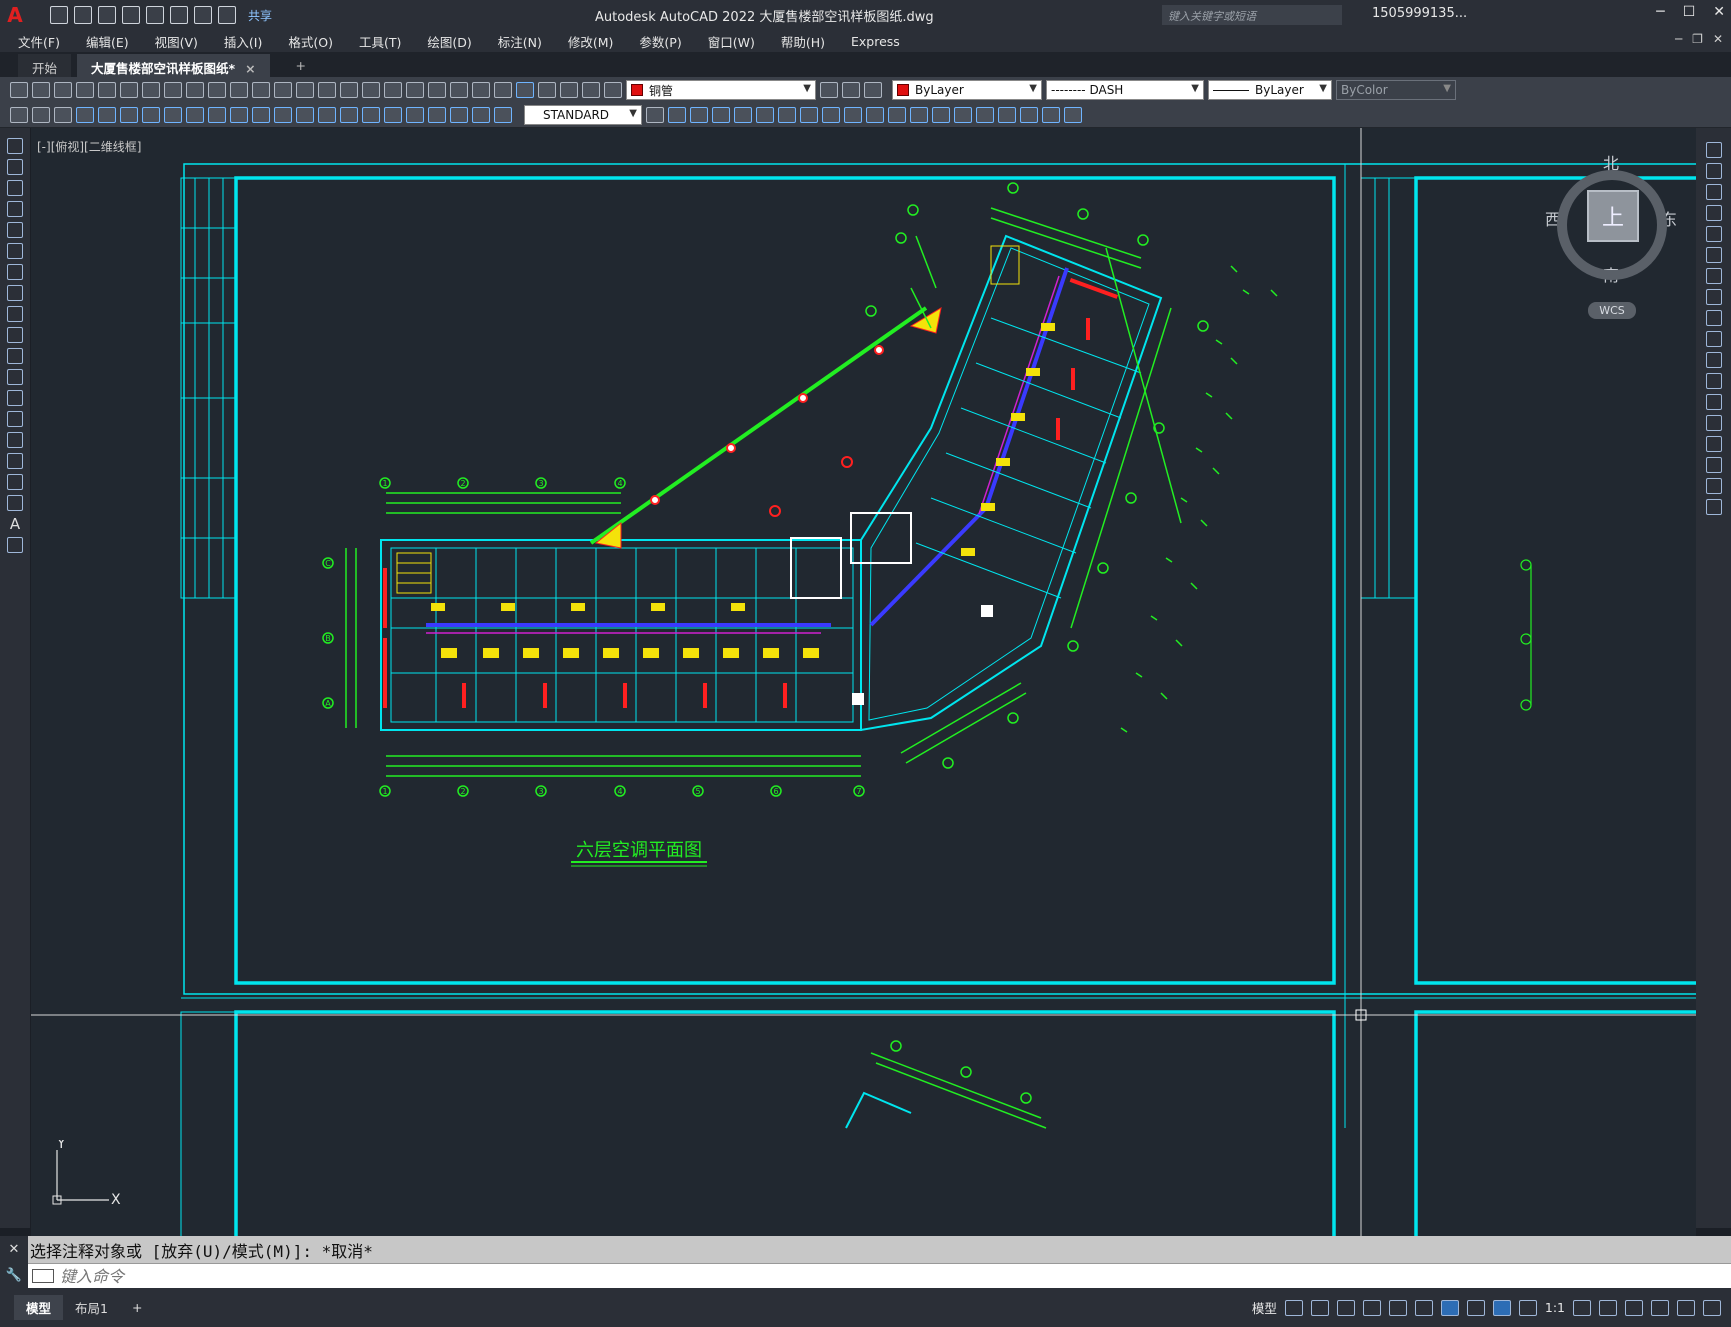 This screenshot has width=1731, height=1327. I want to click on isodraft-icon, so click(1397, 1307).